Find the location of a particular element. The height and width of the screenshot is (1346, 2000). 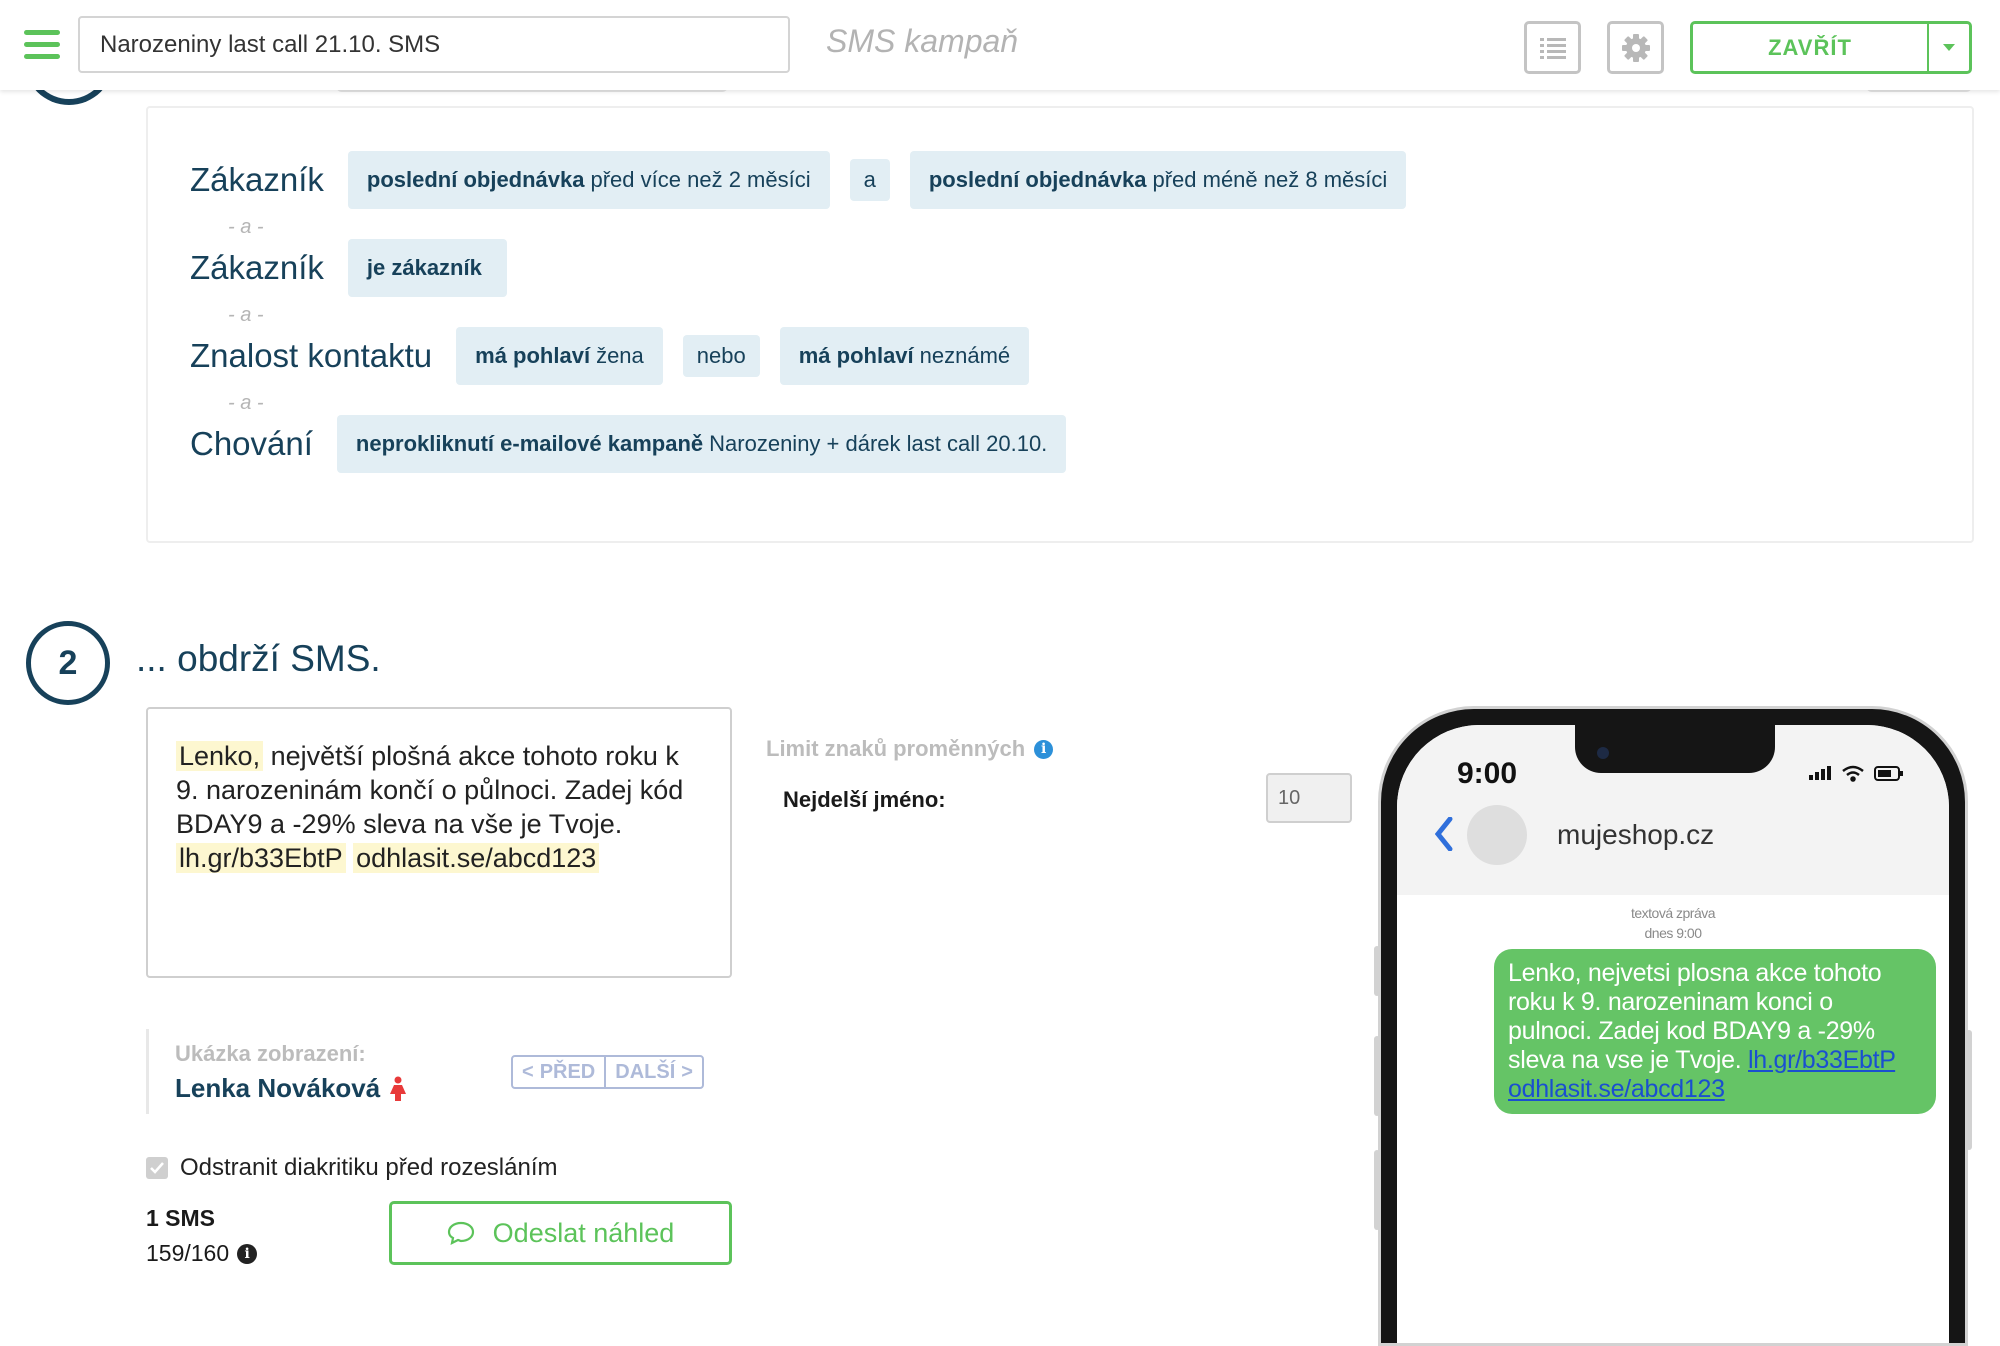

settings-button is located at coordinates (1635, 47).